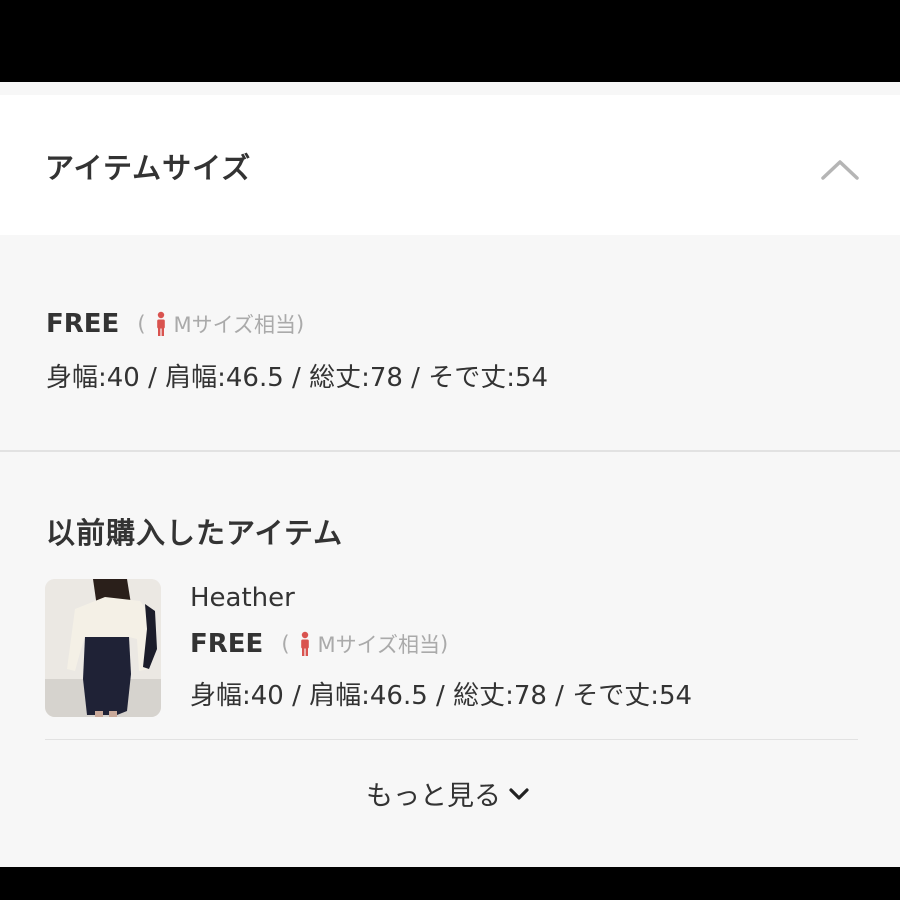  I want to click on size-equivalent: Mサイズ相当, so click(235, 325).